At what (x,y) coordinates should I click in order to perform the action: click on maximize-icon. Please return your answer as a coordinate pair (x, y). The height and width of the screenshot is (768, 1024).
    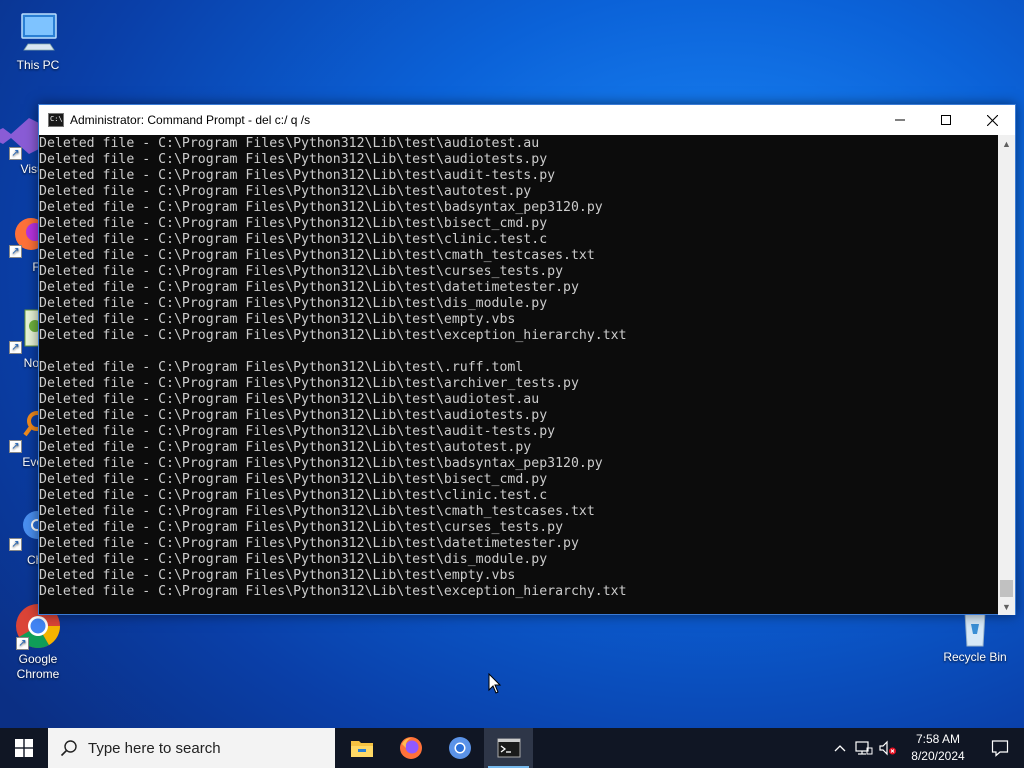
    Looking at the image, I should click on (946, 120).